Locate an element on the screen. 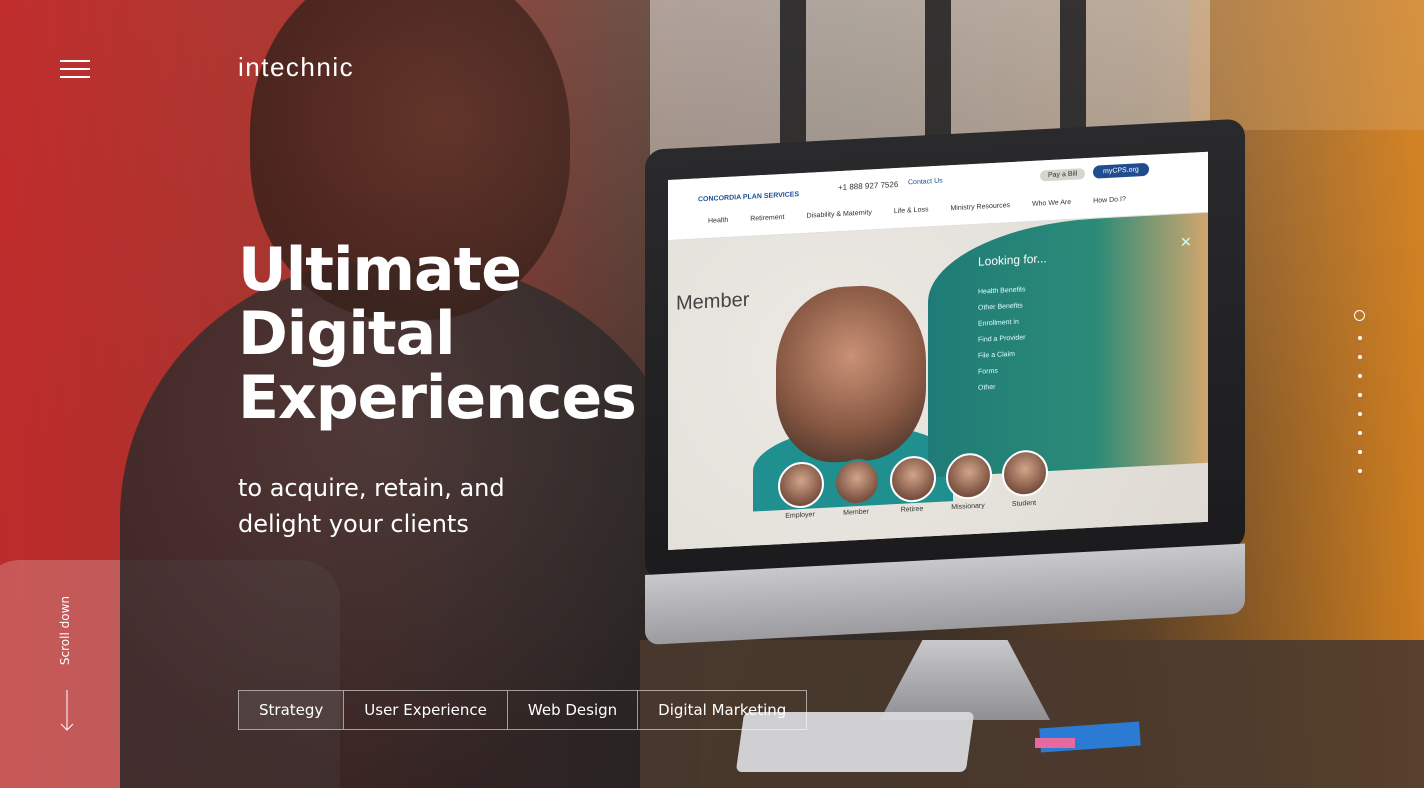 Image resolution: width=1424 pixels, height=788 pixels. screen-nav-item: How Do I? is located at coordinates (1109, 200).